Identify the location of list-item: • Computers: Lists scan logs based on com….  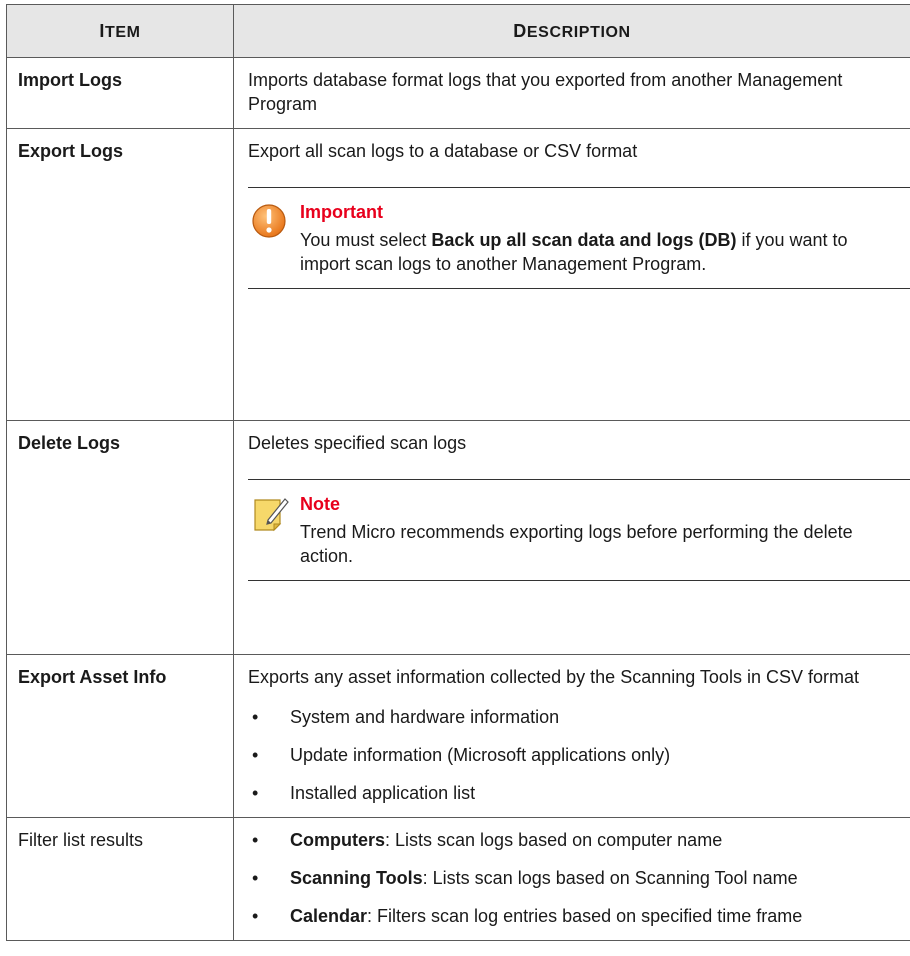
(487, 840).